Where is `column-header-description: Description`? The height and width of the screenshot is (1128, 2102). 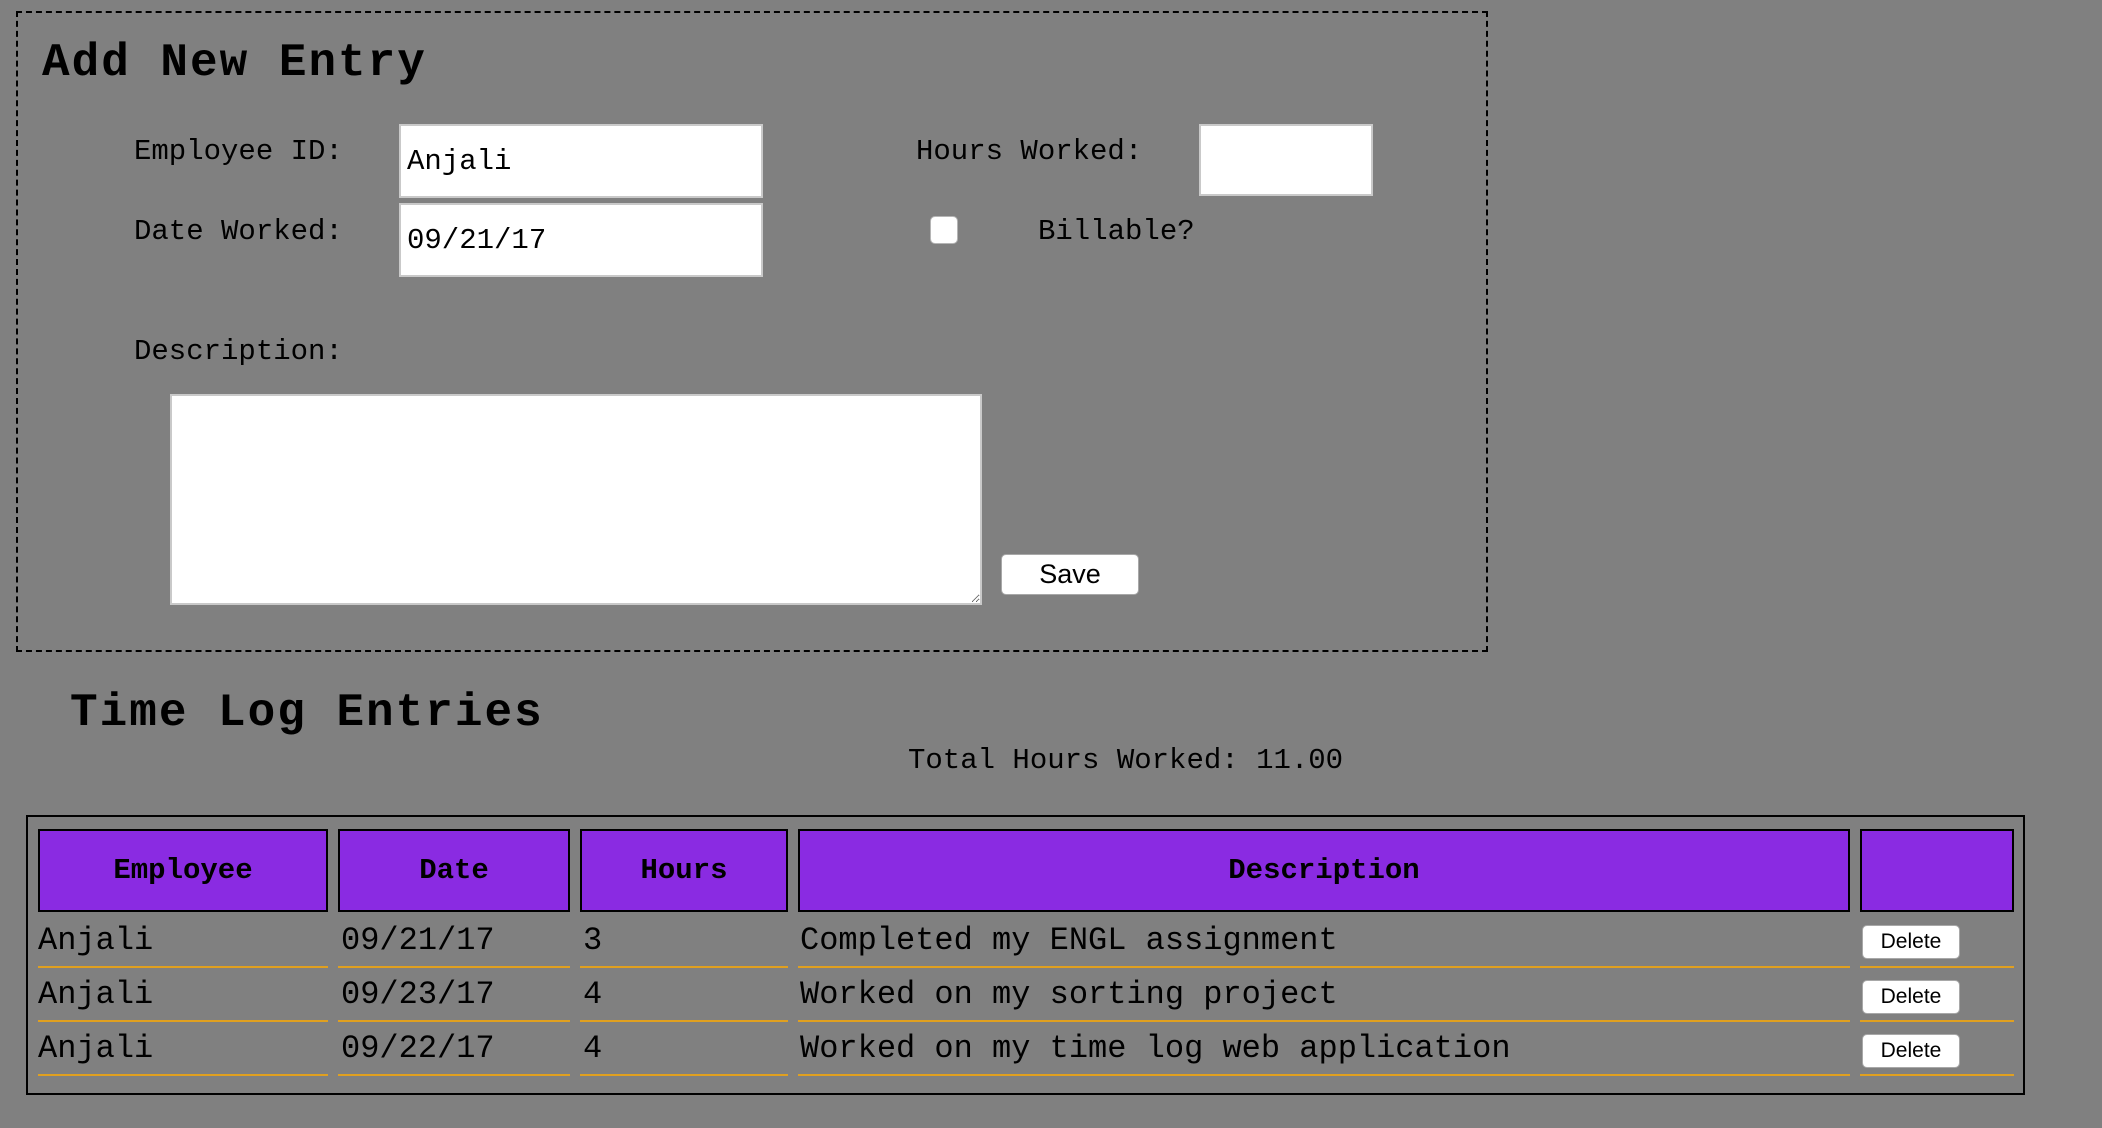
column-header-description: Description is located at coordinates (1324, 870).